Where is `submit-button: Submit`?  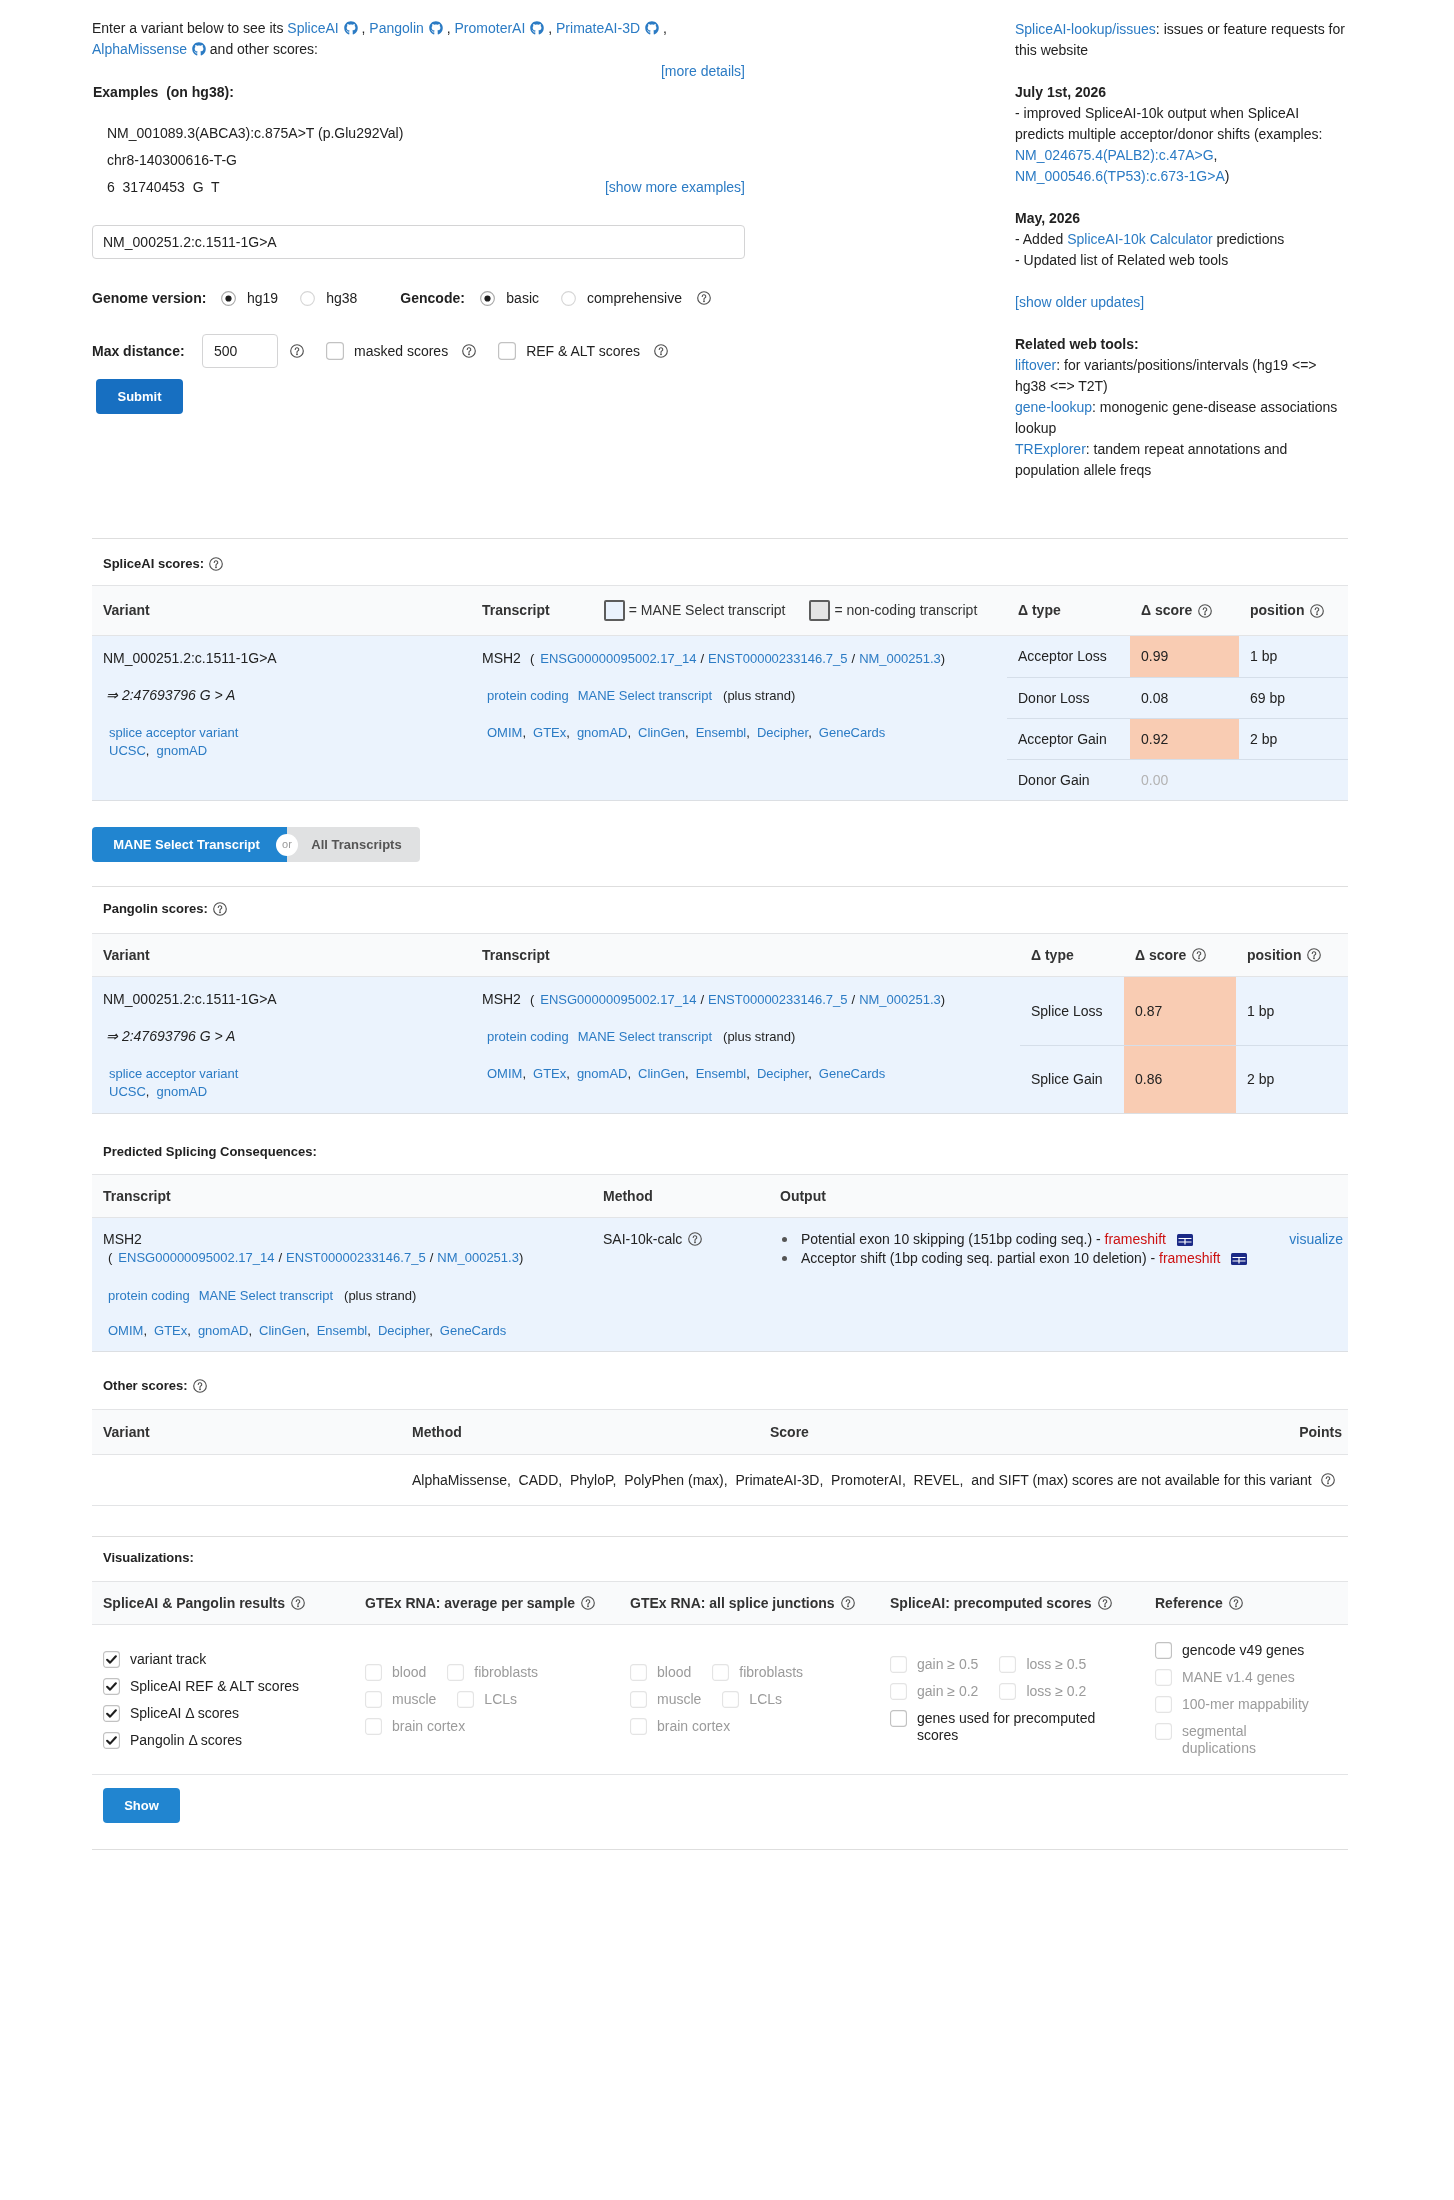 submit-button: Submit is located at coordinates (139, 397).